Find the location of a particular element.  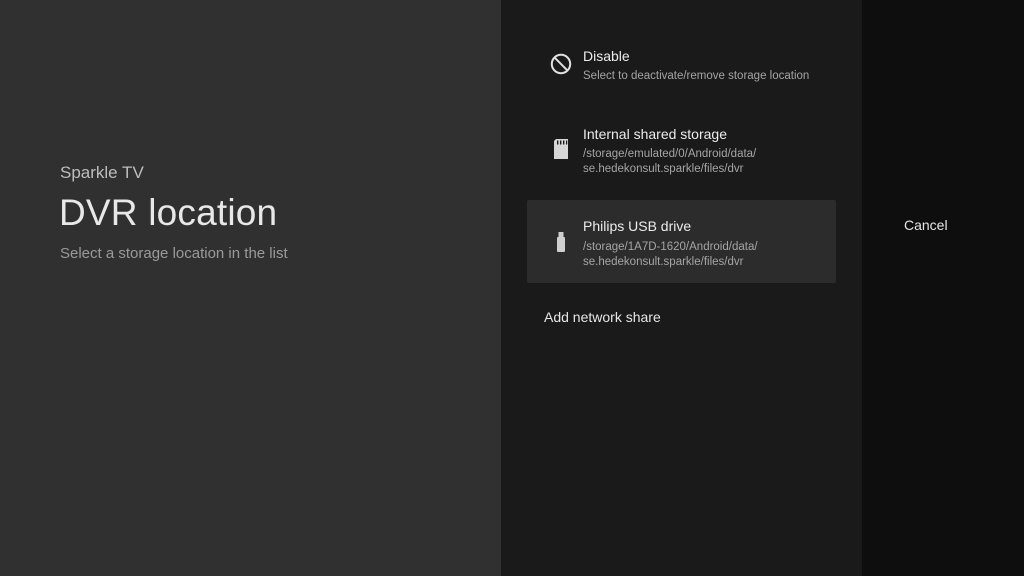

usb-drive-icon is located at coordinates (561, 242).